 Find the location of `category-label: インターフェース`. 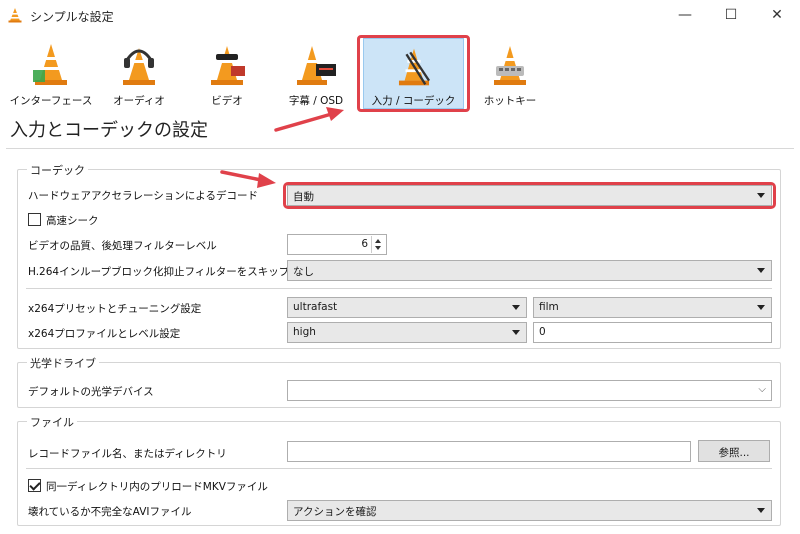

category-label: インターフェース is located at coordinates (51, 101).